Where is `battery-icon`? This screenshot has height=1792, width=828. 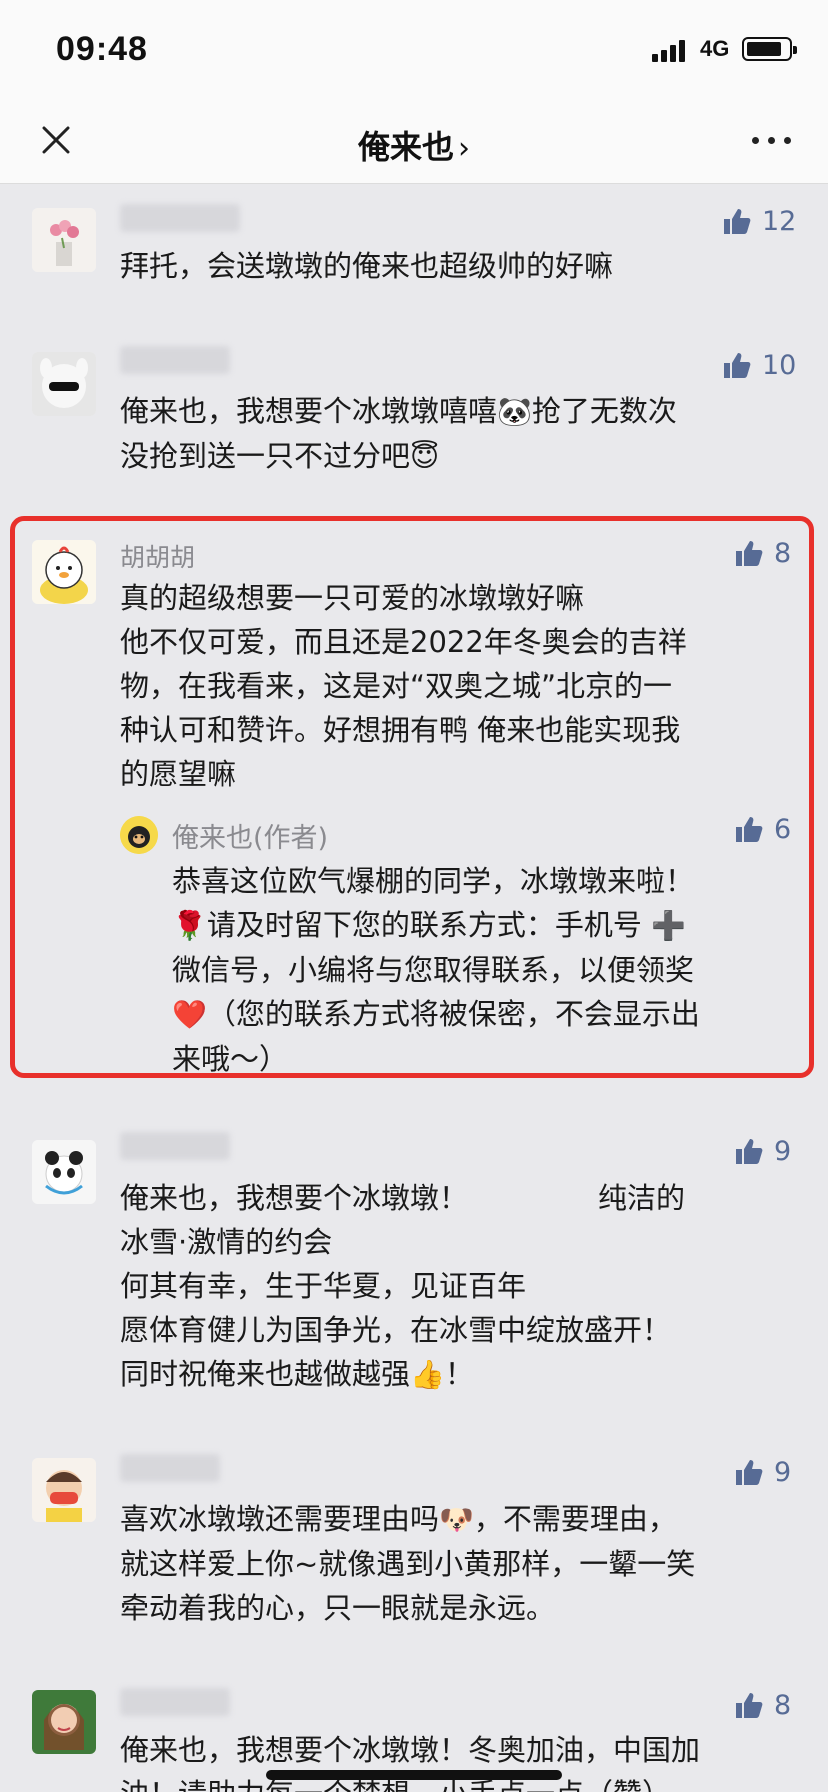
battery-icon is located at coordinates (769, 49).